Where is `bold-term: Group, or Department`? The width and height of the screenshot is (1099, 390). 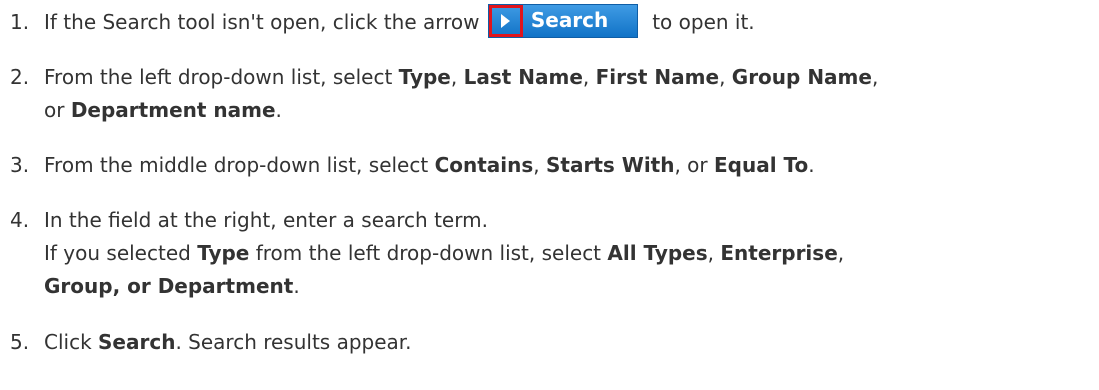 bold-term: Group, or Department is located at coordinates (169, 286).